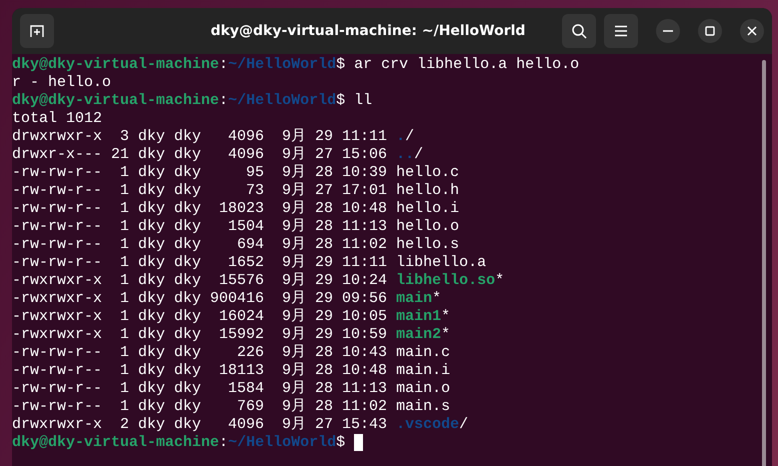  I want to click on file-details: -rwxrwxr-x 1 dky dky 900416 9月 29 09:56, so click(200, 299).